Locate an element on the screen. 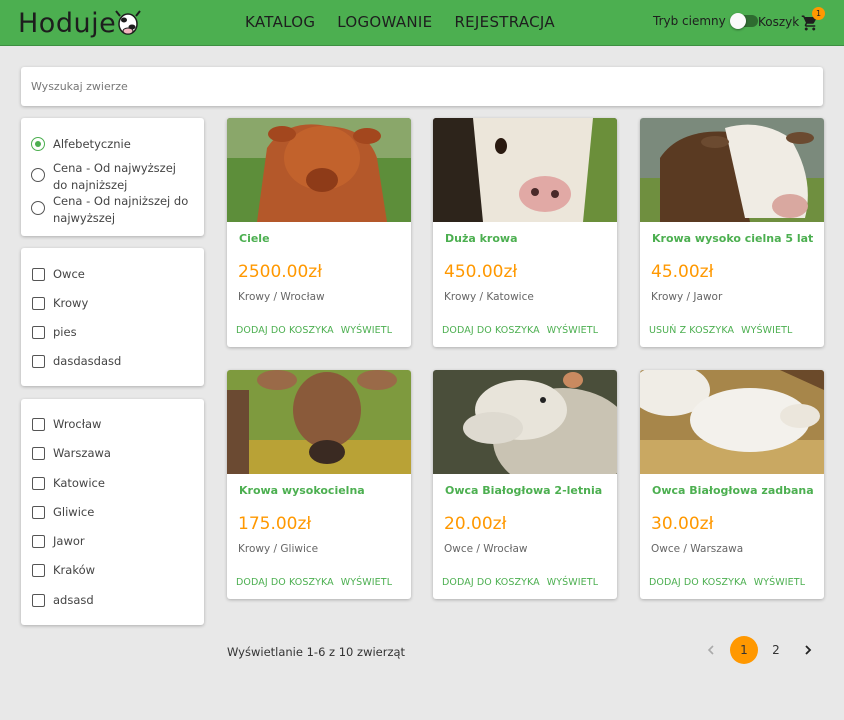  city-filter-jawor: Jawor is located at coordinates (58, 541).